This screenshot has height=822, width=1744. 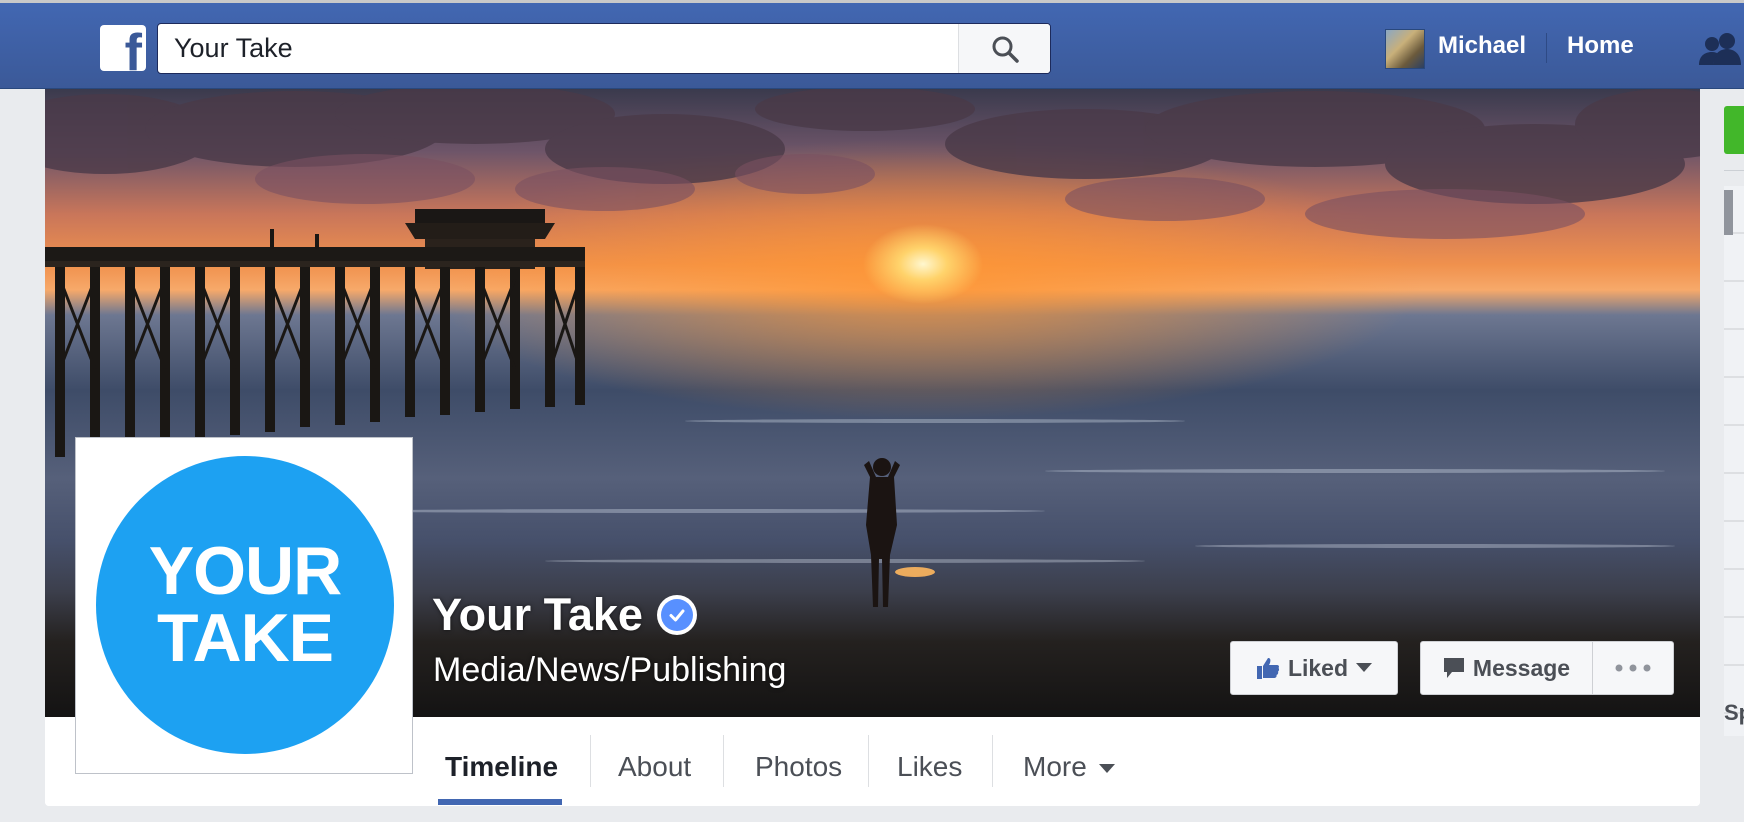 I want to click on tab-timeline: Timeline, so click(x=501, y=767).